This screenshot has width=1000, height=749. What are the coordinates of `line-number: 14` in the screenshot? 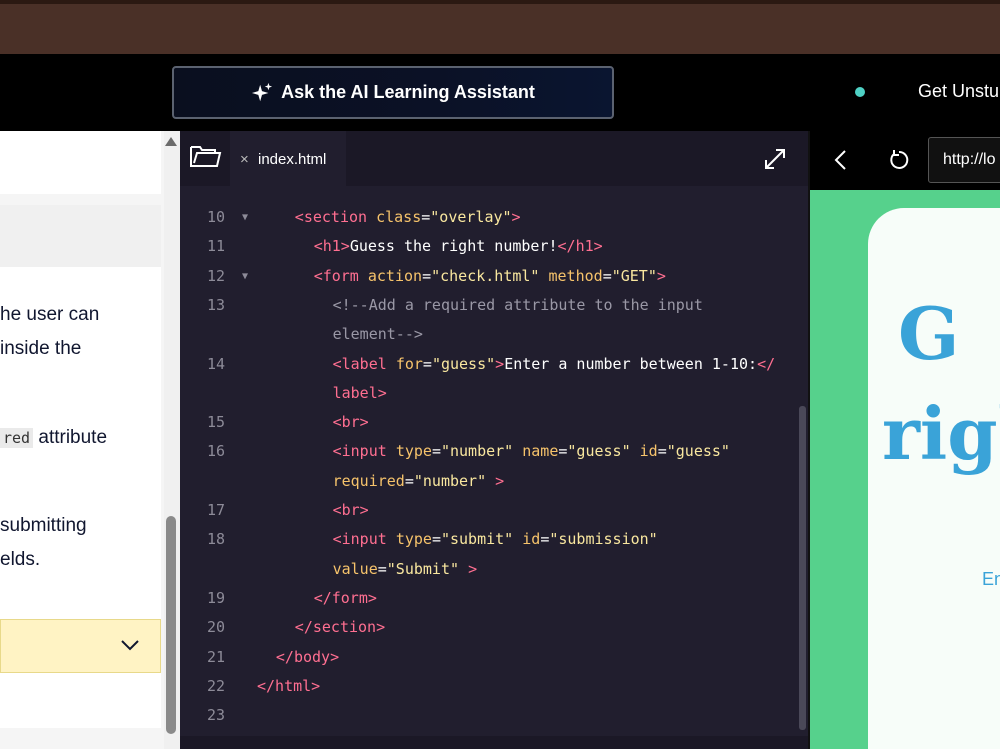 It's located at (215, 363).